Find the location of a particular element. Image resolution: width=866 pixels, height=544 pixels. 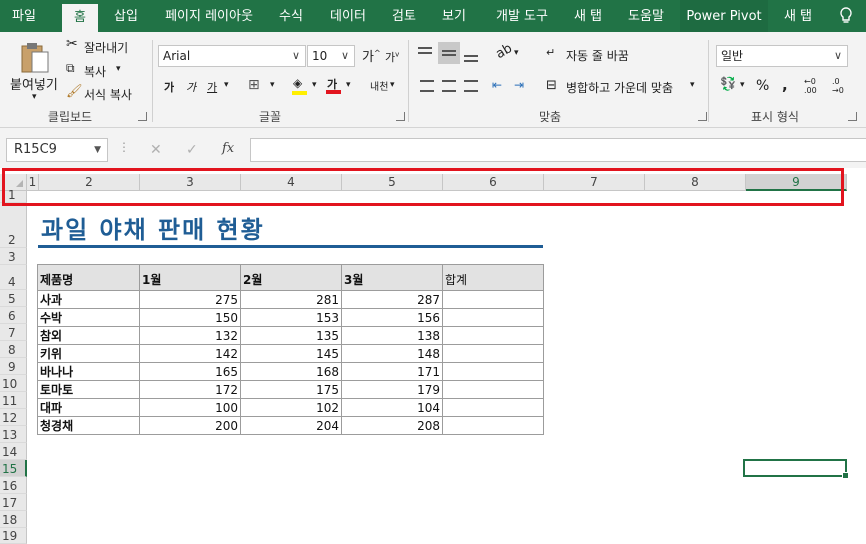

product-cell: 대파 is located at coordinates (88, 407).